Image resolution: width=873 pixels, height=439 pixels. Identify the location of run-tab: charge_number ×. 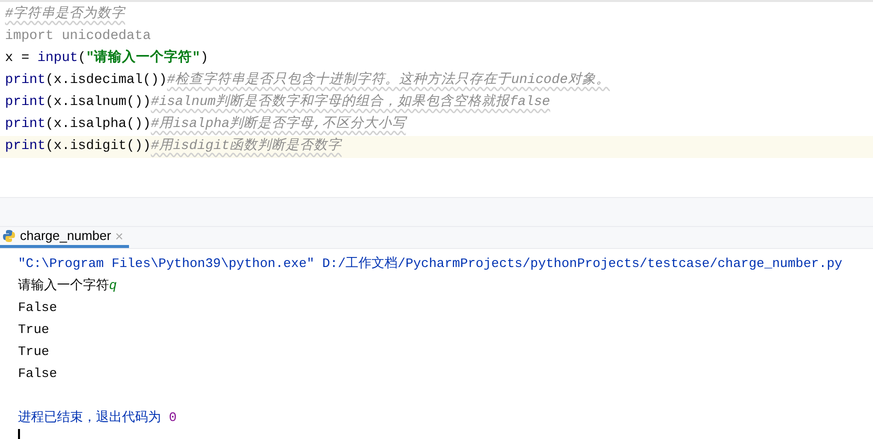
(65, 237).